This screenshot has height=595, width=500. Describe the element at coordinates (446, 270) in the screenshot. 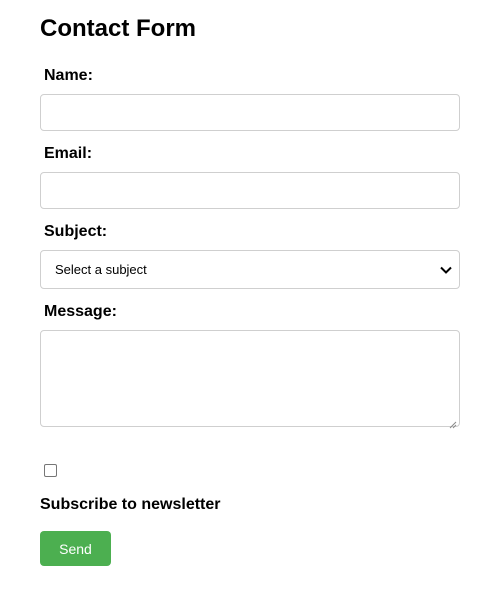

I see `chevron-down-icon` at that location.